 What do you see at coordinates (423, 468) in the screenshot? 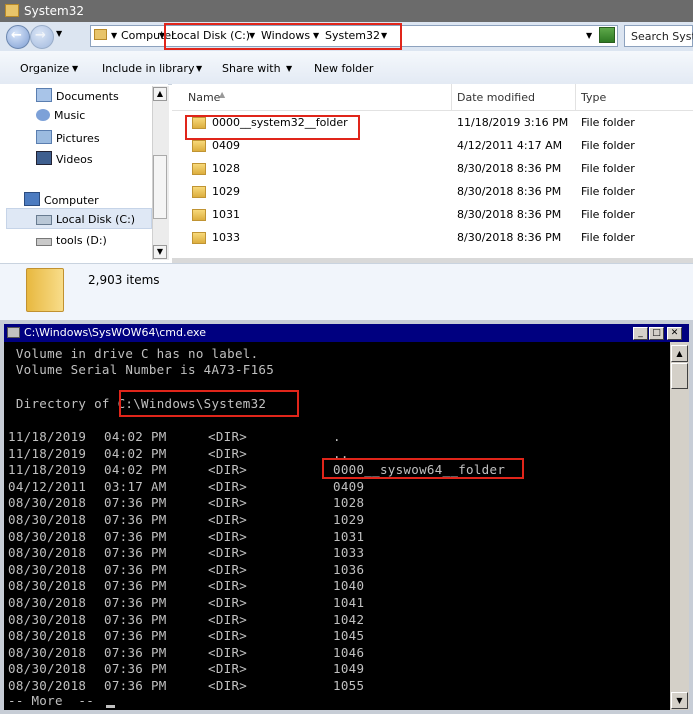
I see `folder-highlight-box` at bounding box center [423, 468].